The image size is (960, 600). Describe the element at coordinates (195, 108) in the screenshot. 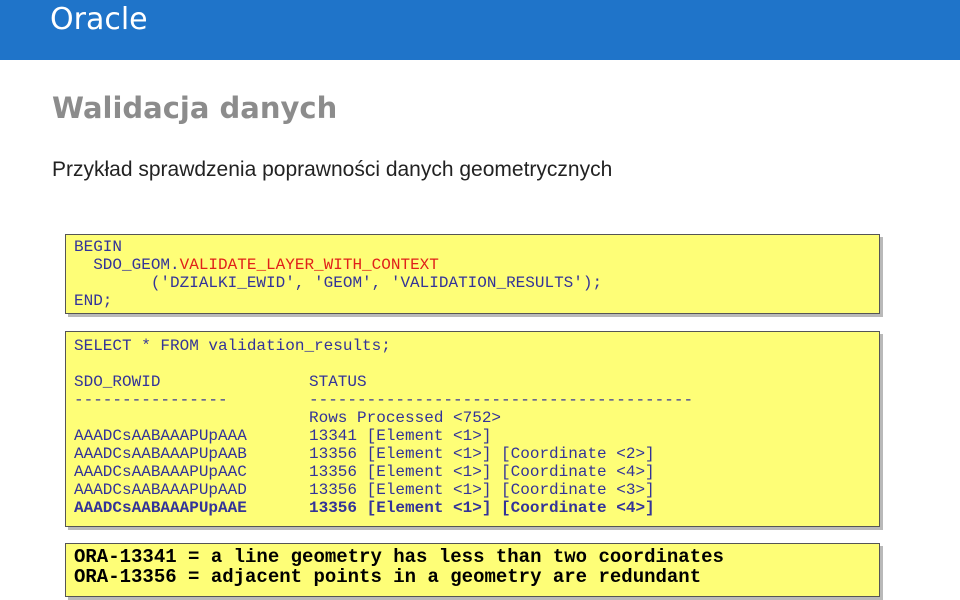

I see `slide-title: Walidacja danych` at that location.